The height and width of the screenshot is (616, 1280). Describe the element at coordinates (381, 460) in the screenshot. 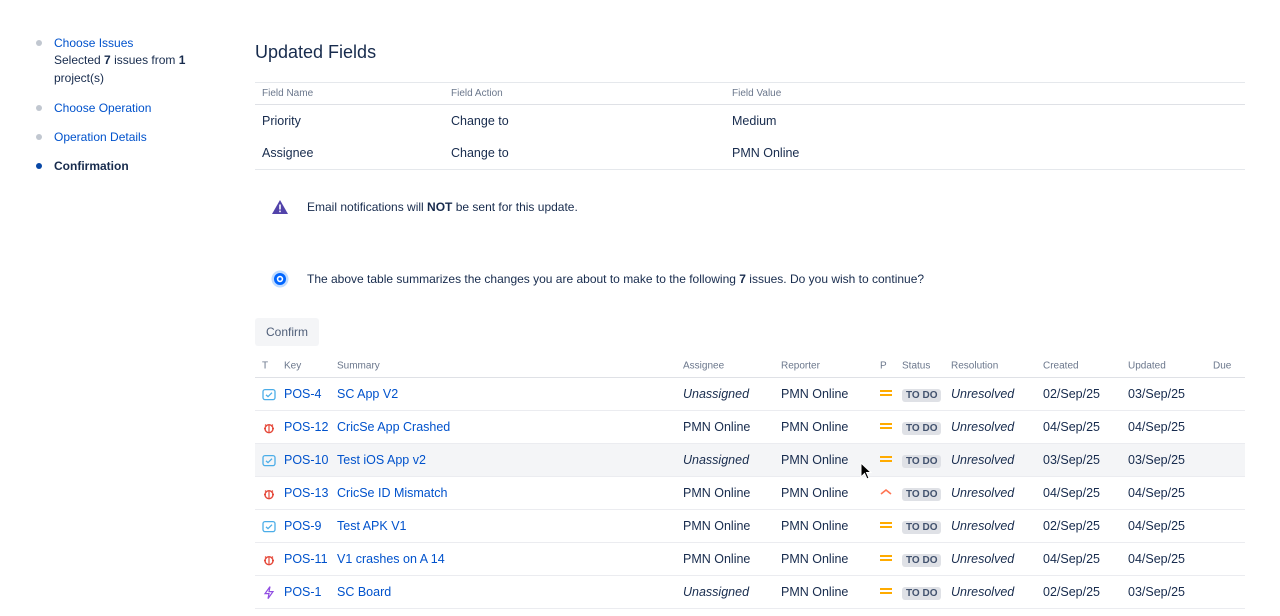

I see `issue-summary-link: Test iOS App v2` at that location.